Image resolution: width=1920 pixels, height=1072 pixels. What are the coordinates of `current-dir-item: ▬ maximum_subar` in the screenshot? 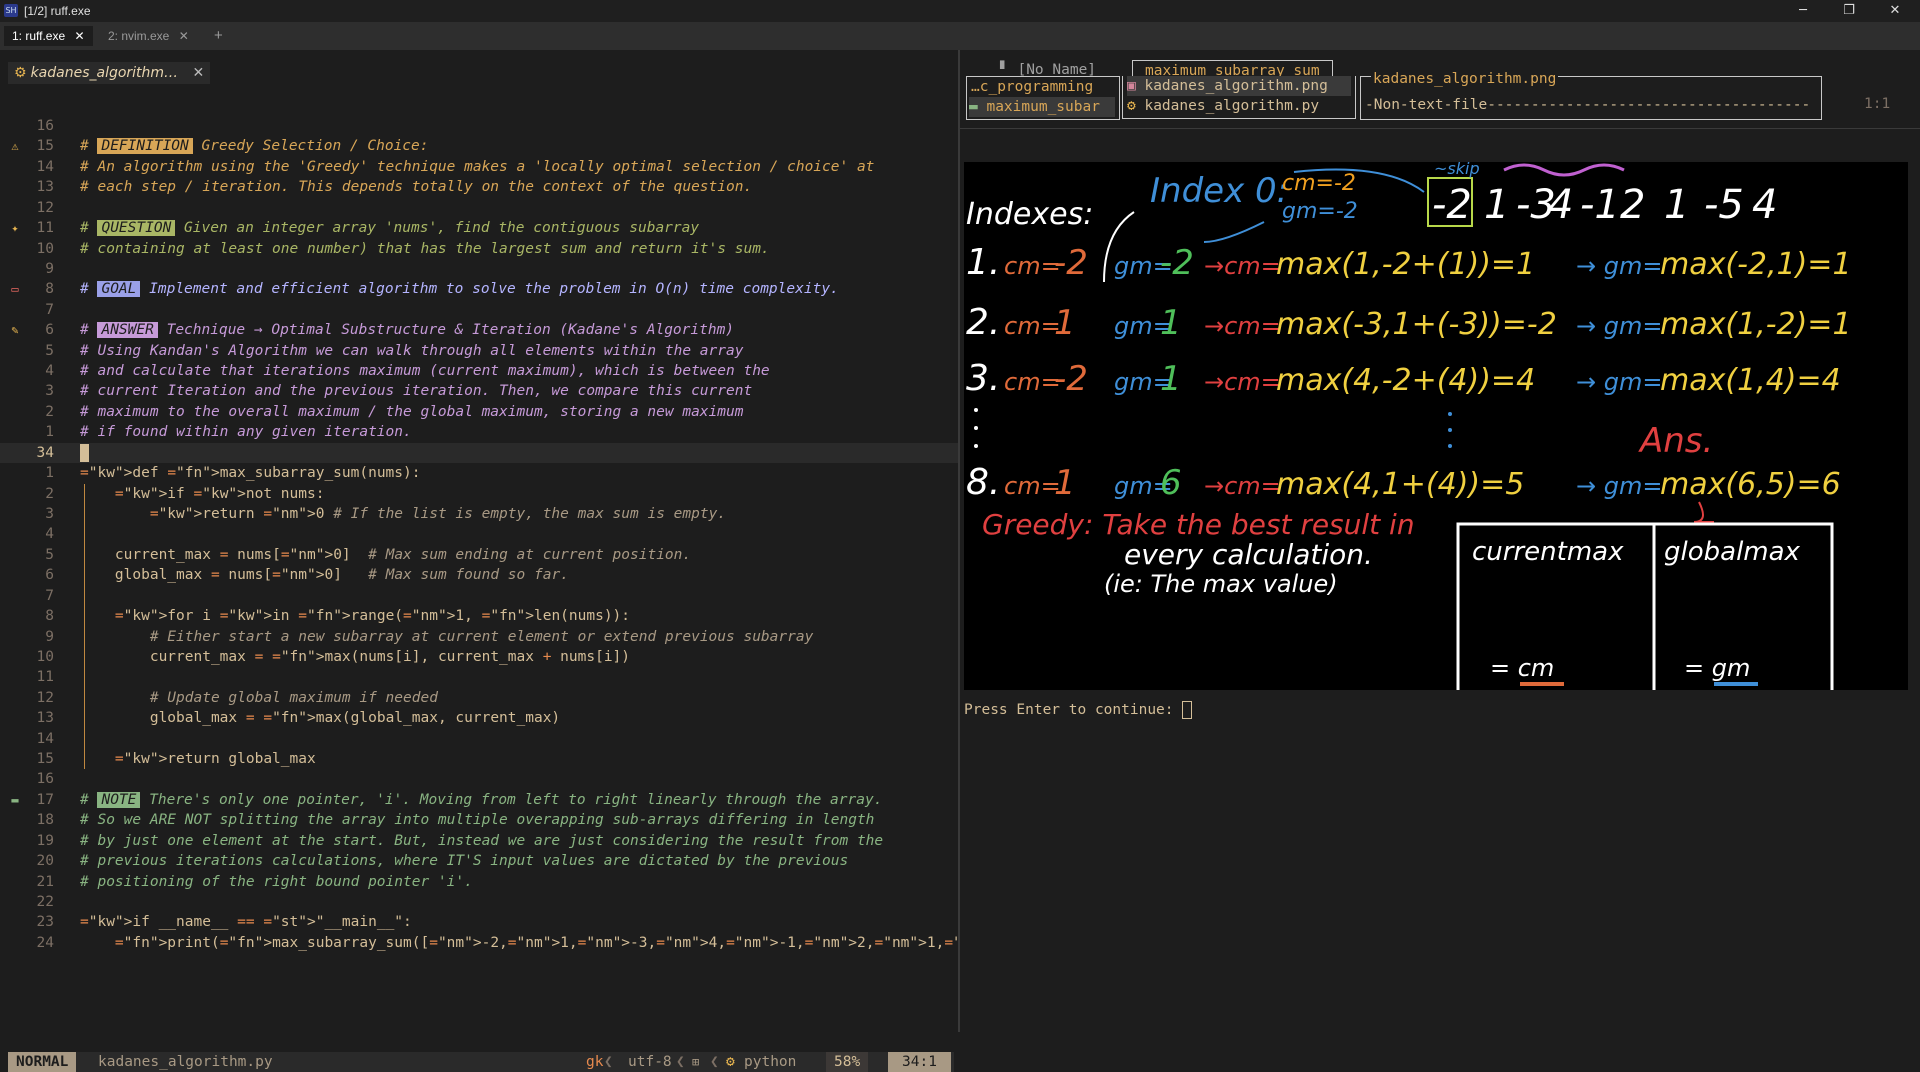 It's located at (1042, 107).